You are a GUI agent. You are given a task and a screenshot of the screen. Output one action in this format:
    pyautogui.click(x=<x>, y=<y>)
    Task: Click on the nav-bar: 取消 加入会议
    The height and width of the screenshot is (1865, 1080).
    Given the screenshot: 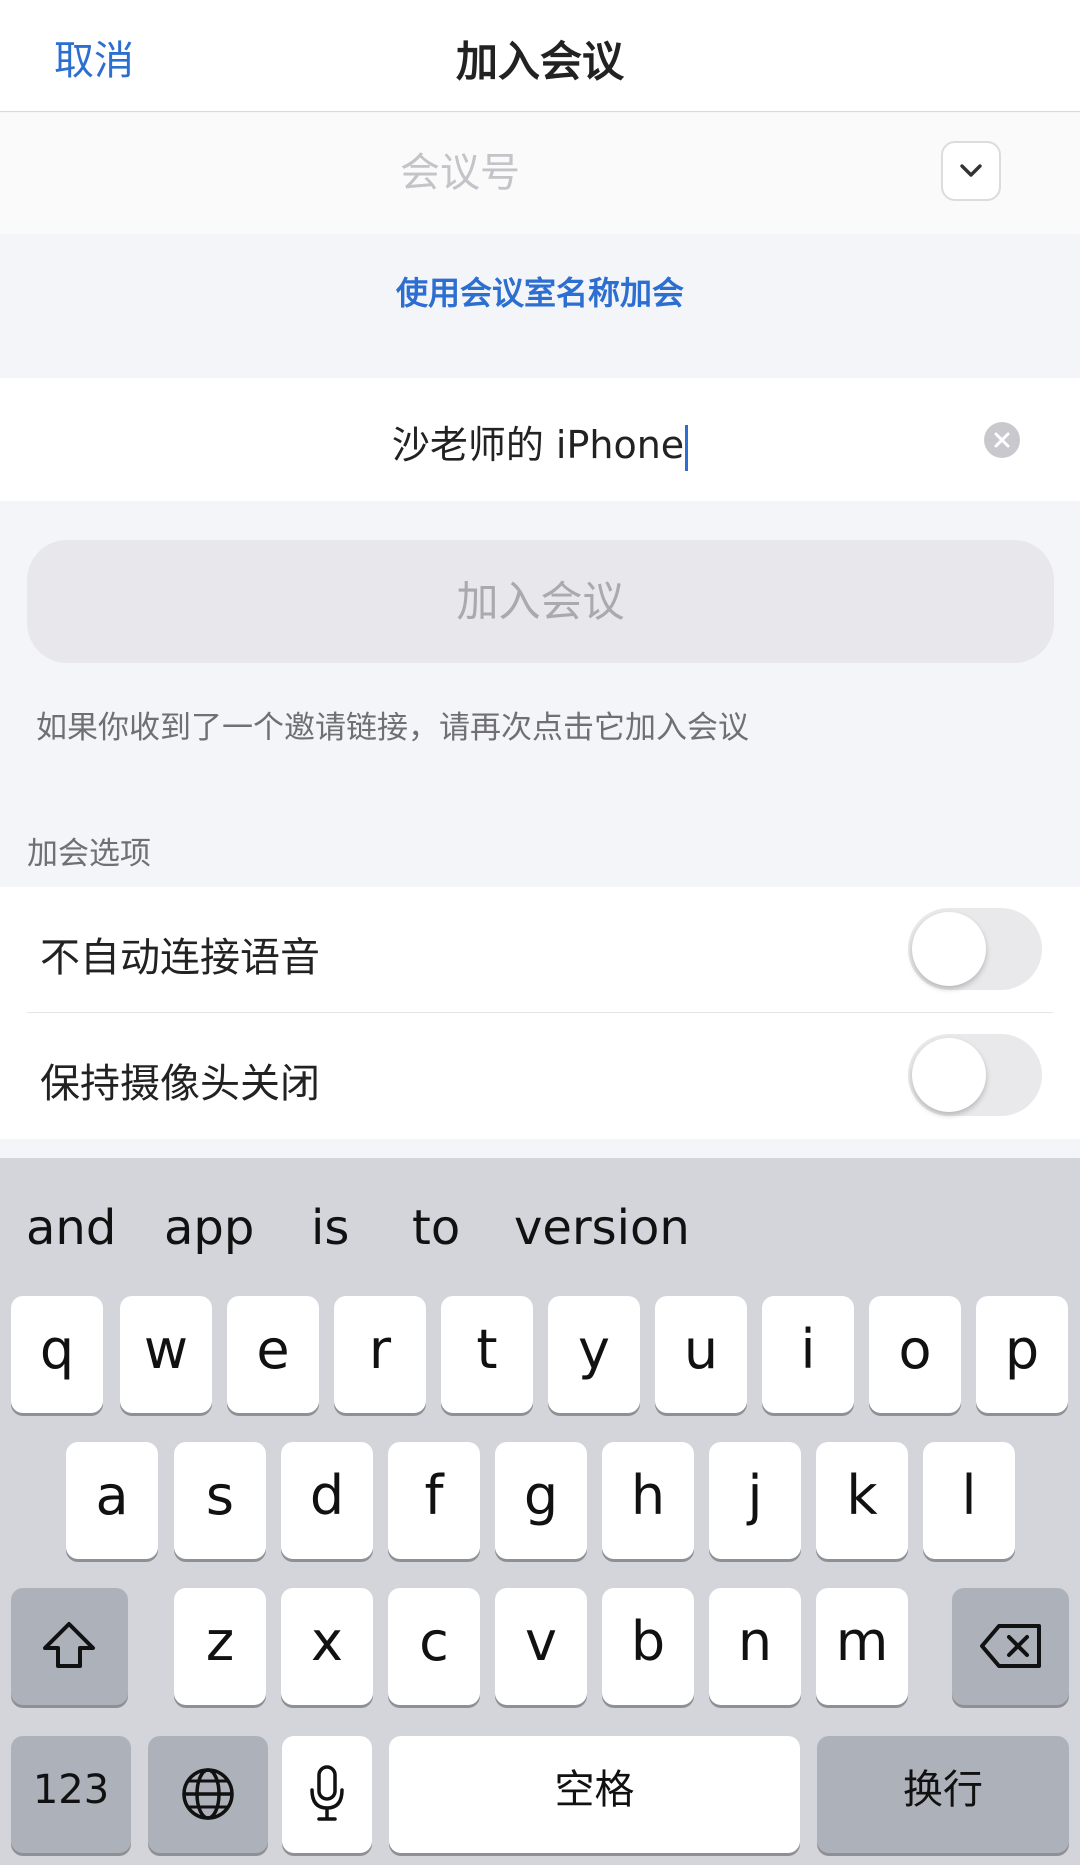 What is the action you would take?
    pyautogui.click(x=540, y=56)
    